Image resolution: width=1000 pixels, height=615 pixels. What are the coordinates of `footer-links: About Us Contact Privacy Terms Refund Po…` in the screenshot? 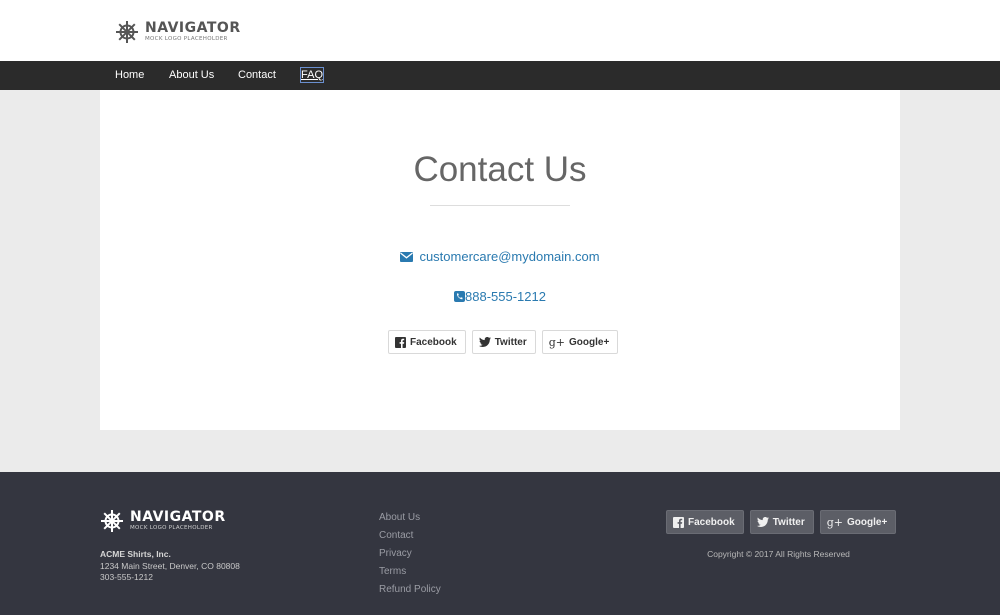 It's located at (410, 554).